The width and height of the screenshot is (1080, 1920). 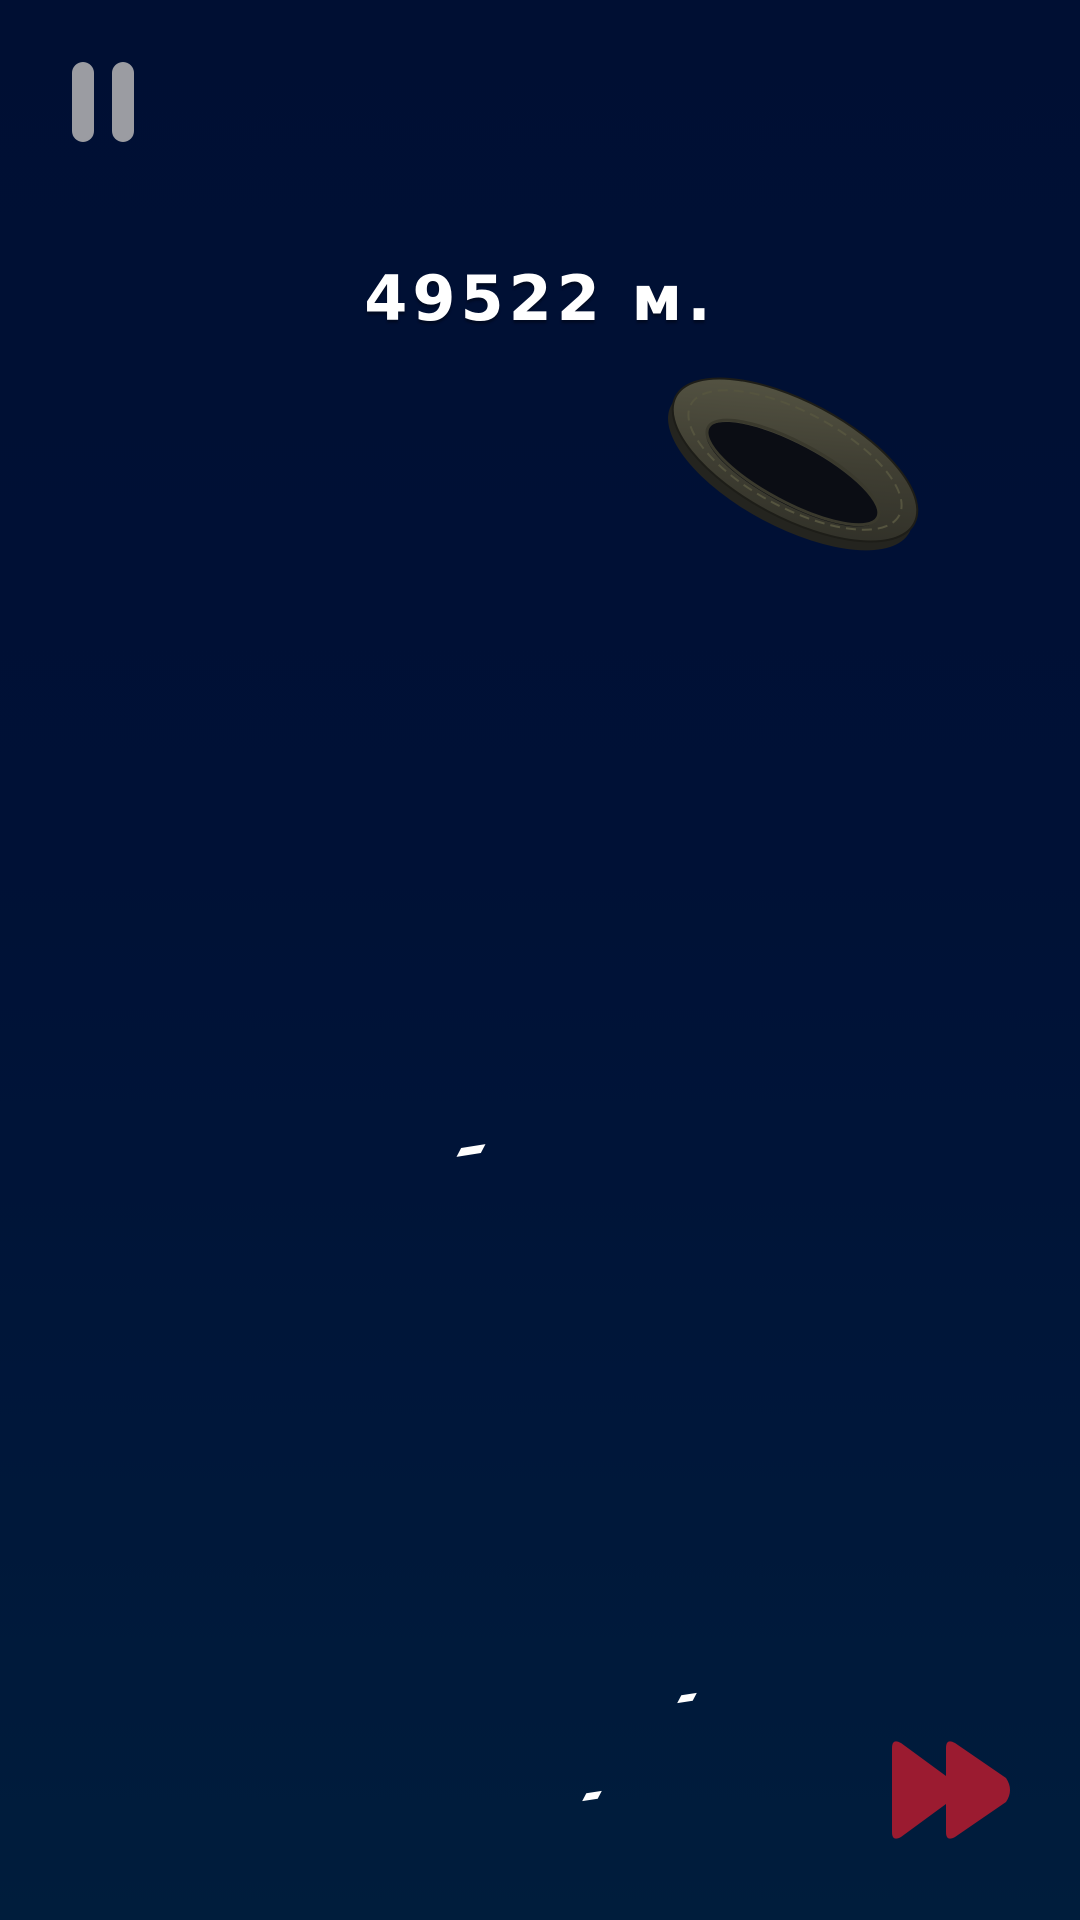 What do you see at coordinates (540, 298) in the screenshot?
I see `distance-counter: 49522 м.` at bounding box center [540, 298].